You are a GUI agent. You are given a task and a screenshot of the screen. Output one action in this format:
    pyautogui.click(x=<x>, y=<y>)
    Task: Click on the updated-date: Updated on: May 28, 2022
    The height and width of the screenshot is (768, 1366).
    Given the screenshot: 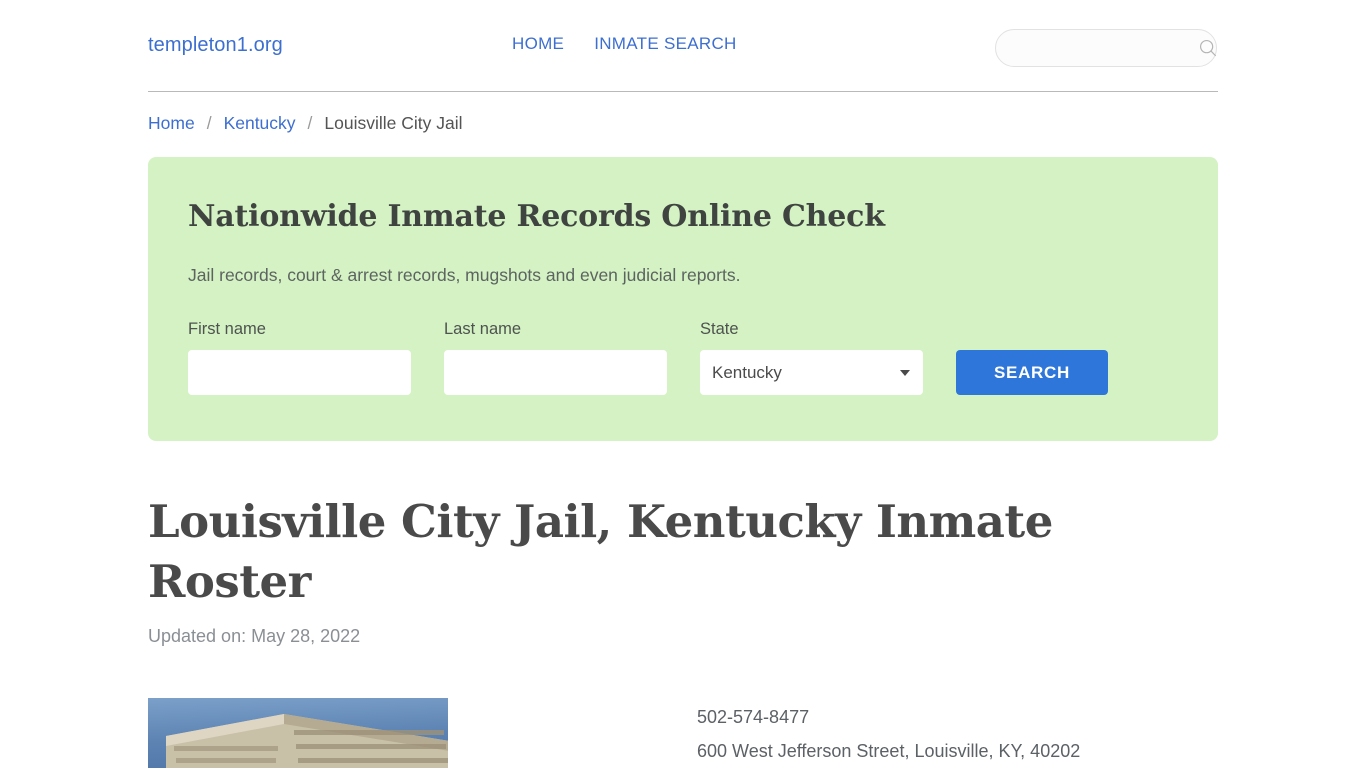 What is the action you would take?
    pyautogui.click(x=254, y=636)
    